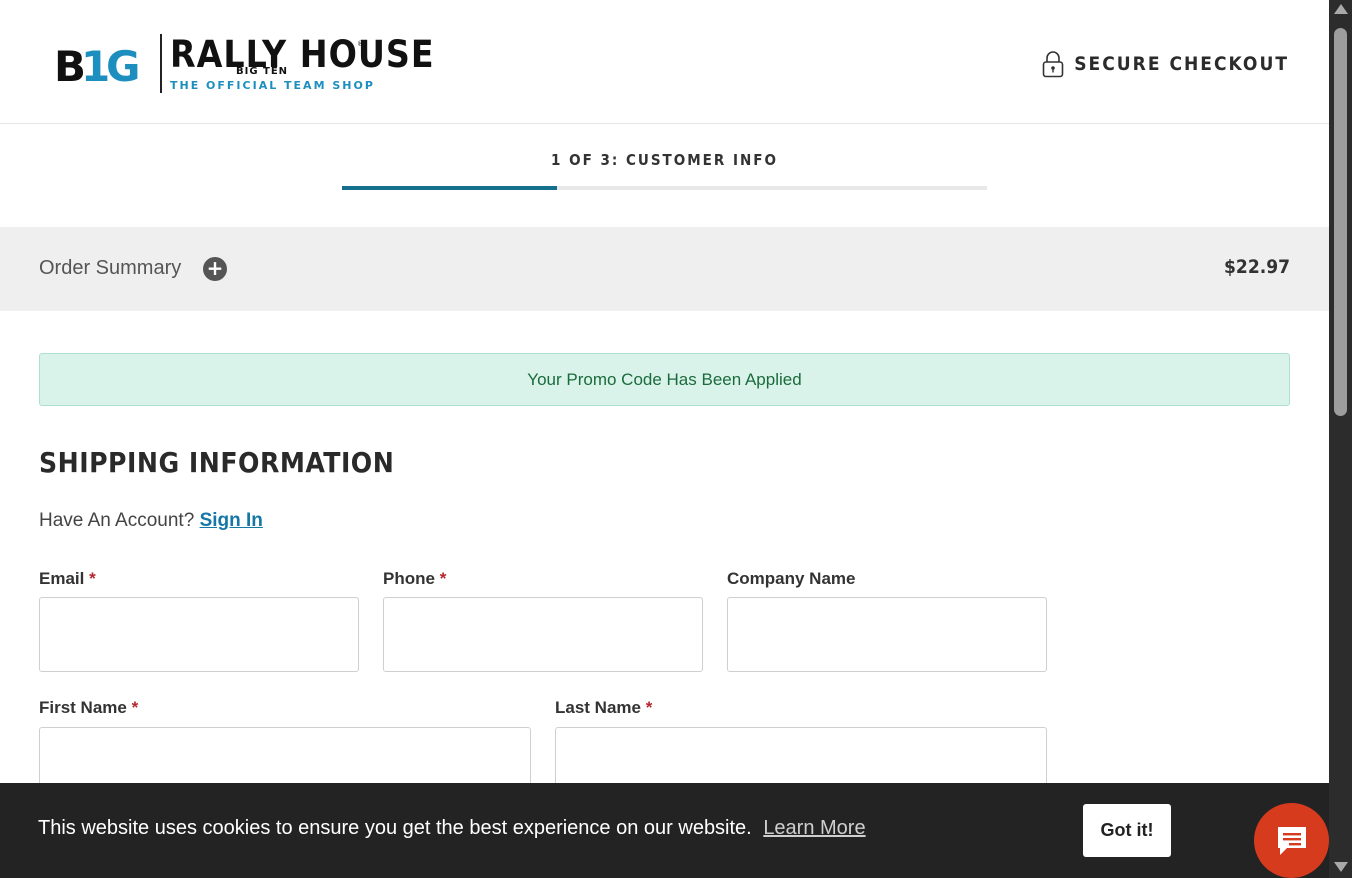 This screenshot has height=878, width=1352. What do you see at coordinates (215, 269) in the screenshot?
I see `plus-circle-icon: +` at bounding box center [215, 269].